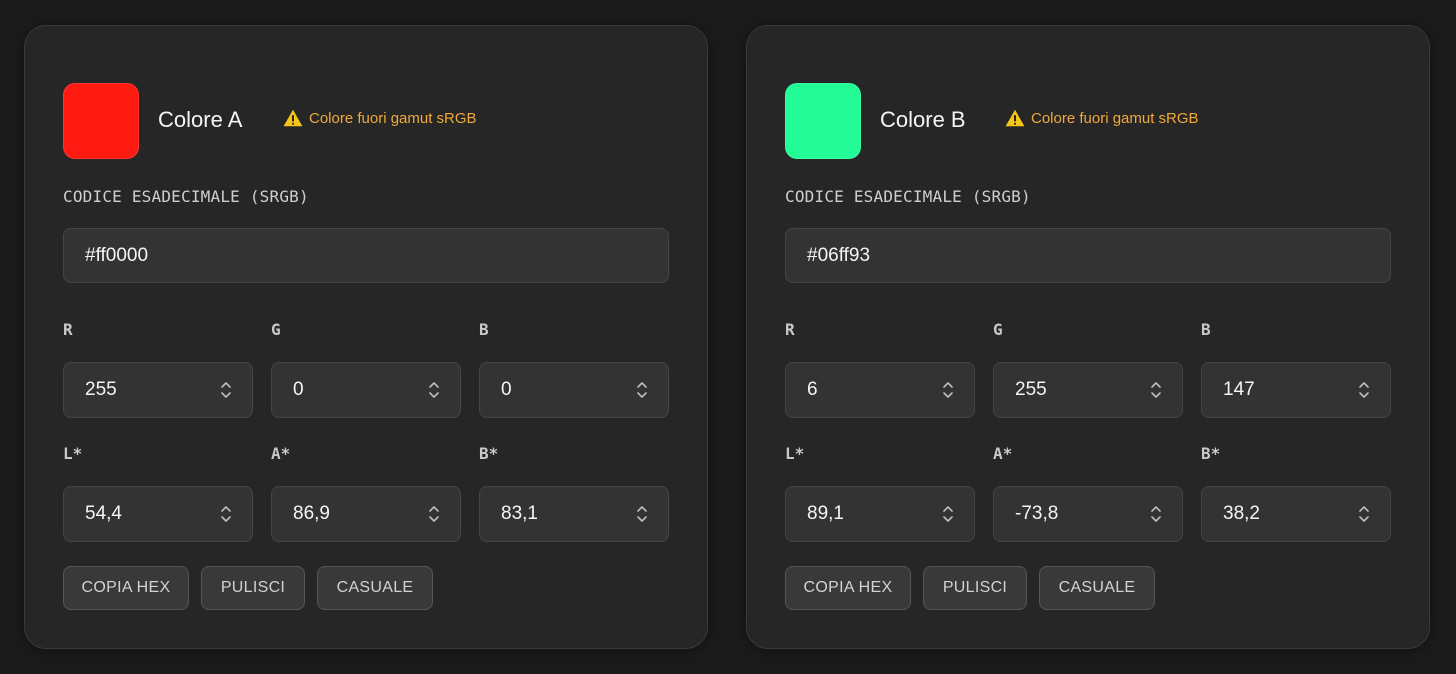  I want to click on r-value: 255, so click(101, 389).